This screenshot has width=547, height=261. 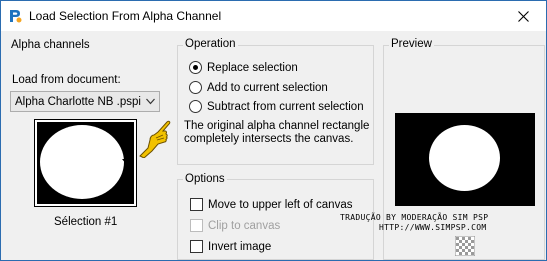 I want to click on radio-subtract-from-selection-label: Subtract from current selection, so click(x=285, y=106).